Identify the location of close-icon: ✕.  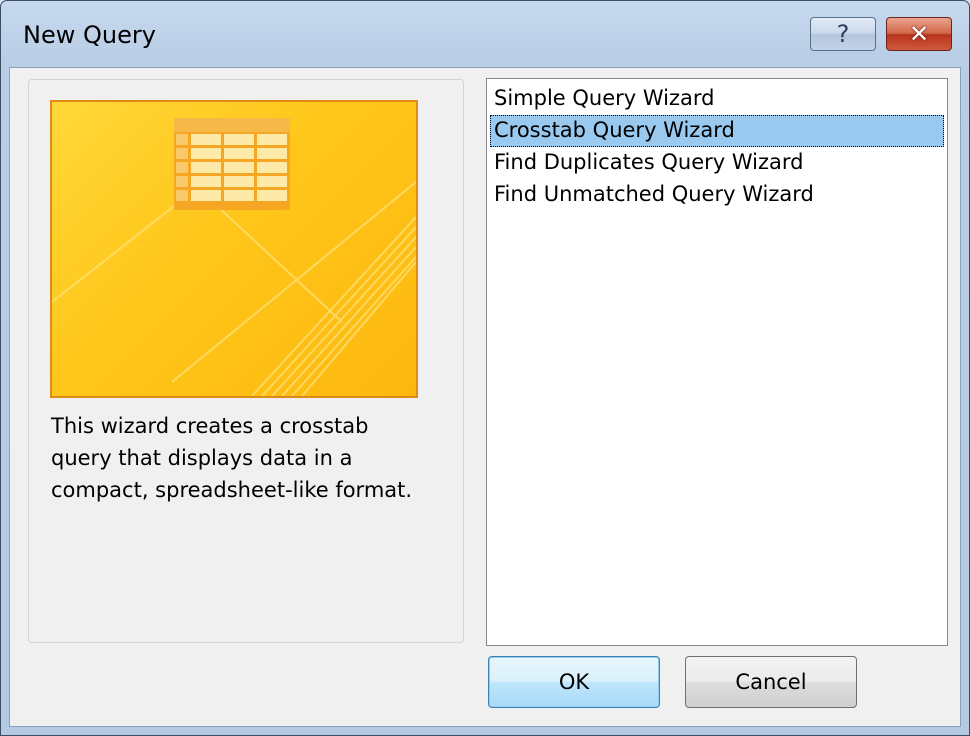
(919, 34).